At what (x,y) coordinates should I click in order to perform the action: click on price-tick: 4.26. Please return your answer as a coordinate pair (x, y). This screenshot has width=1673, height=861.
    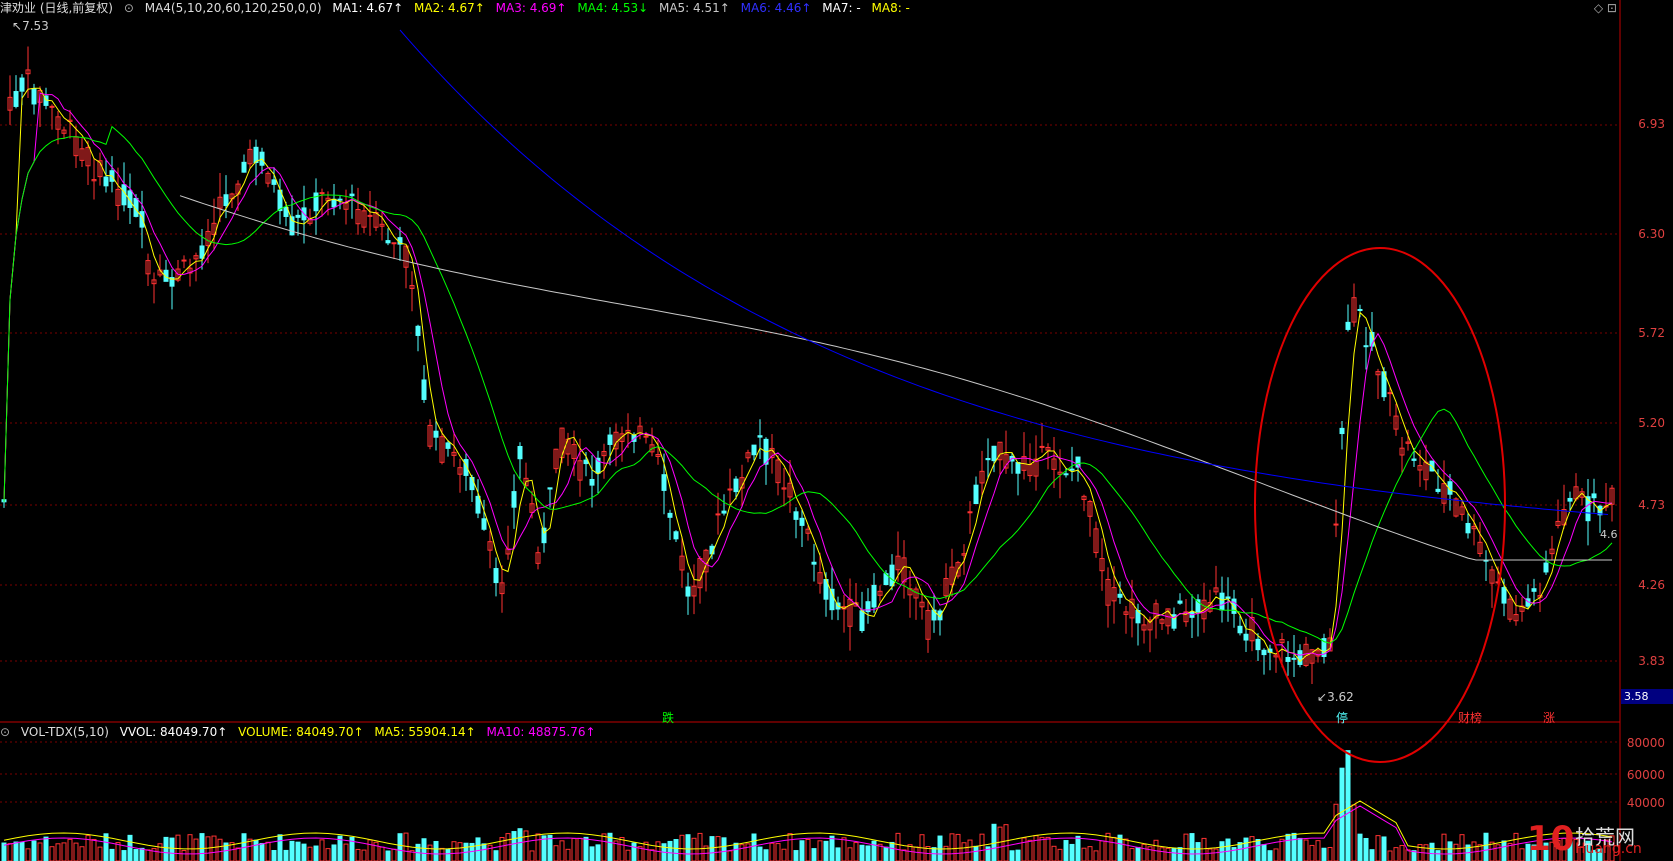
    Looking at the image, I should click on (1651, 585).